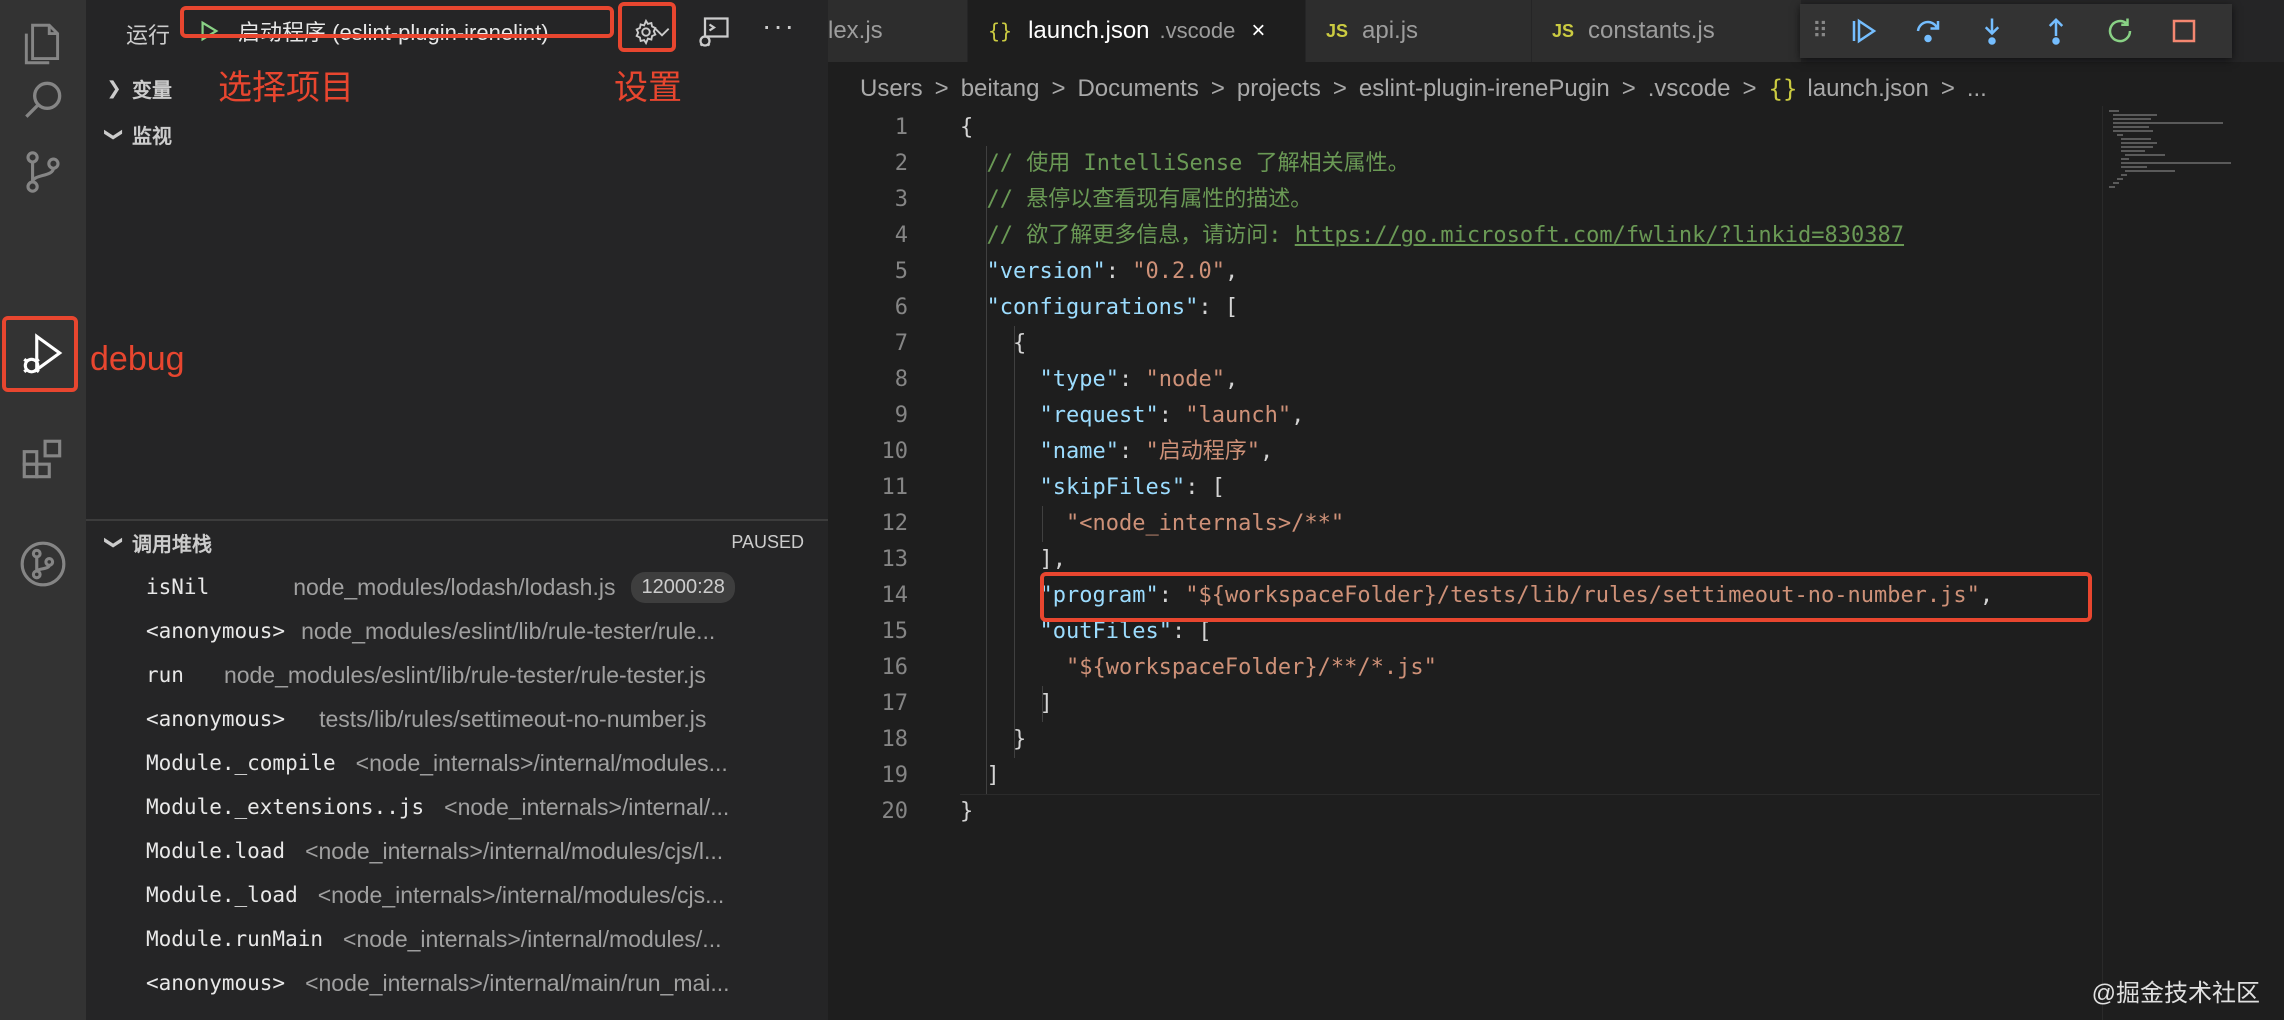 The image size is (2284, 1020). I want to click on breadcrumb-item: projects, so click(1279, 89).